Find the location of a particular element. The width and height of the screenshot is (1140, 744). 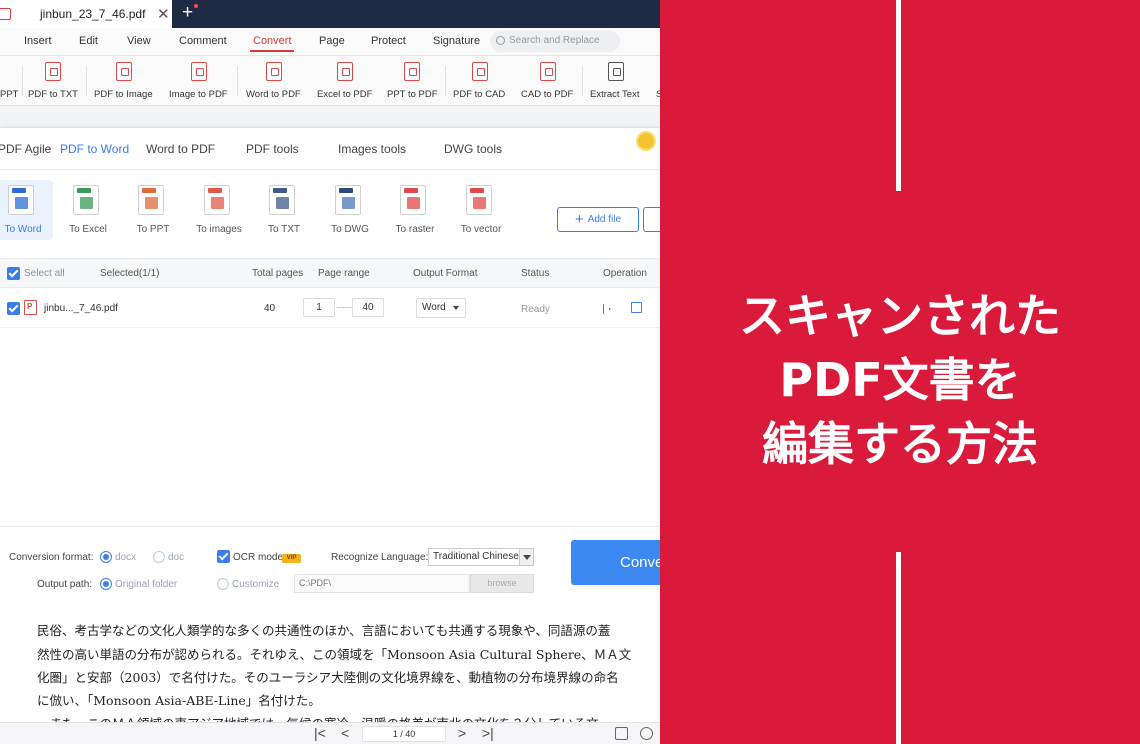

menu-edit: Edit is located at coordinates (88, 41).